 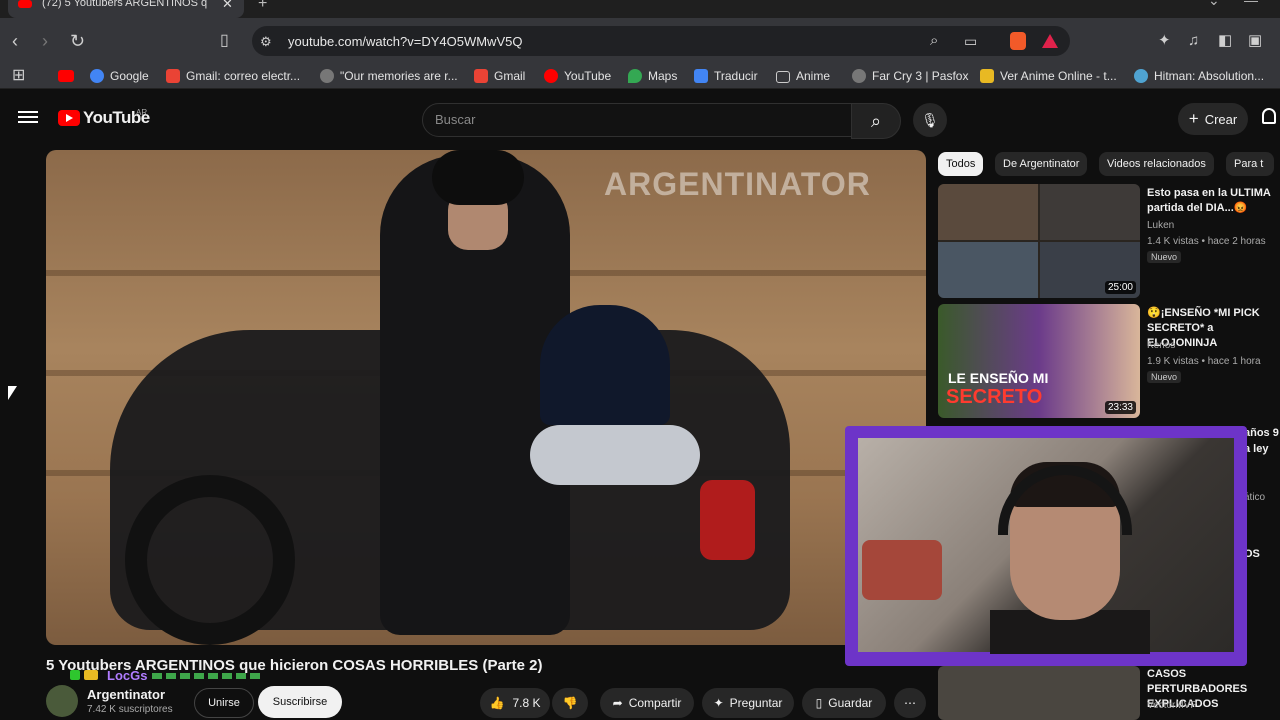 What do you see at coordinates (934, 41) in the screenshot?
I see `zoom-icon: ⌕` at bounding box center [934, 41].